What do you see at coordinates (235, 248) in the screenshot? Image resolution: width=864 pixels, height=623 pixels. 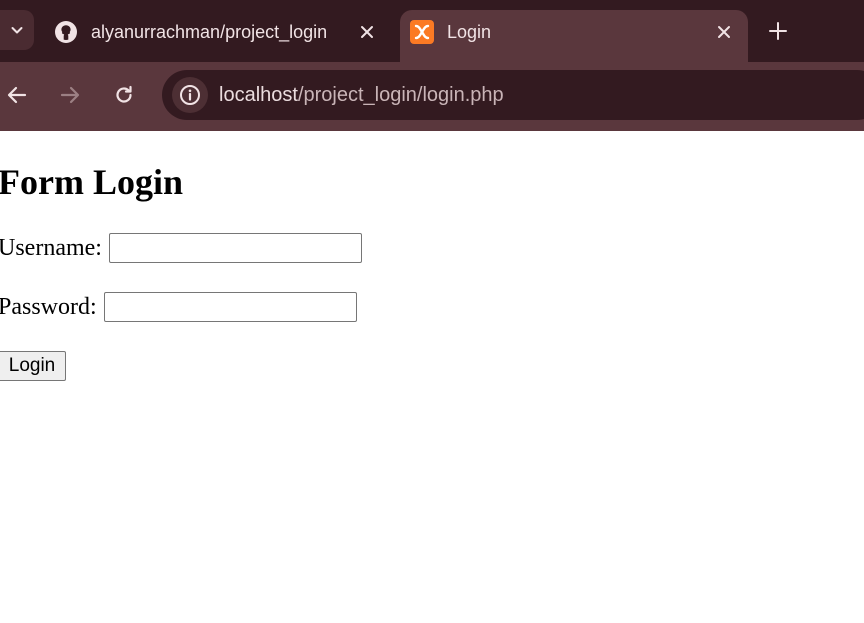 I see `username-input` at bounding box center [235, 248].